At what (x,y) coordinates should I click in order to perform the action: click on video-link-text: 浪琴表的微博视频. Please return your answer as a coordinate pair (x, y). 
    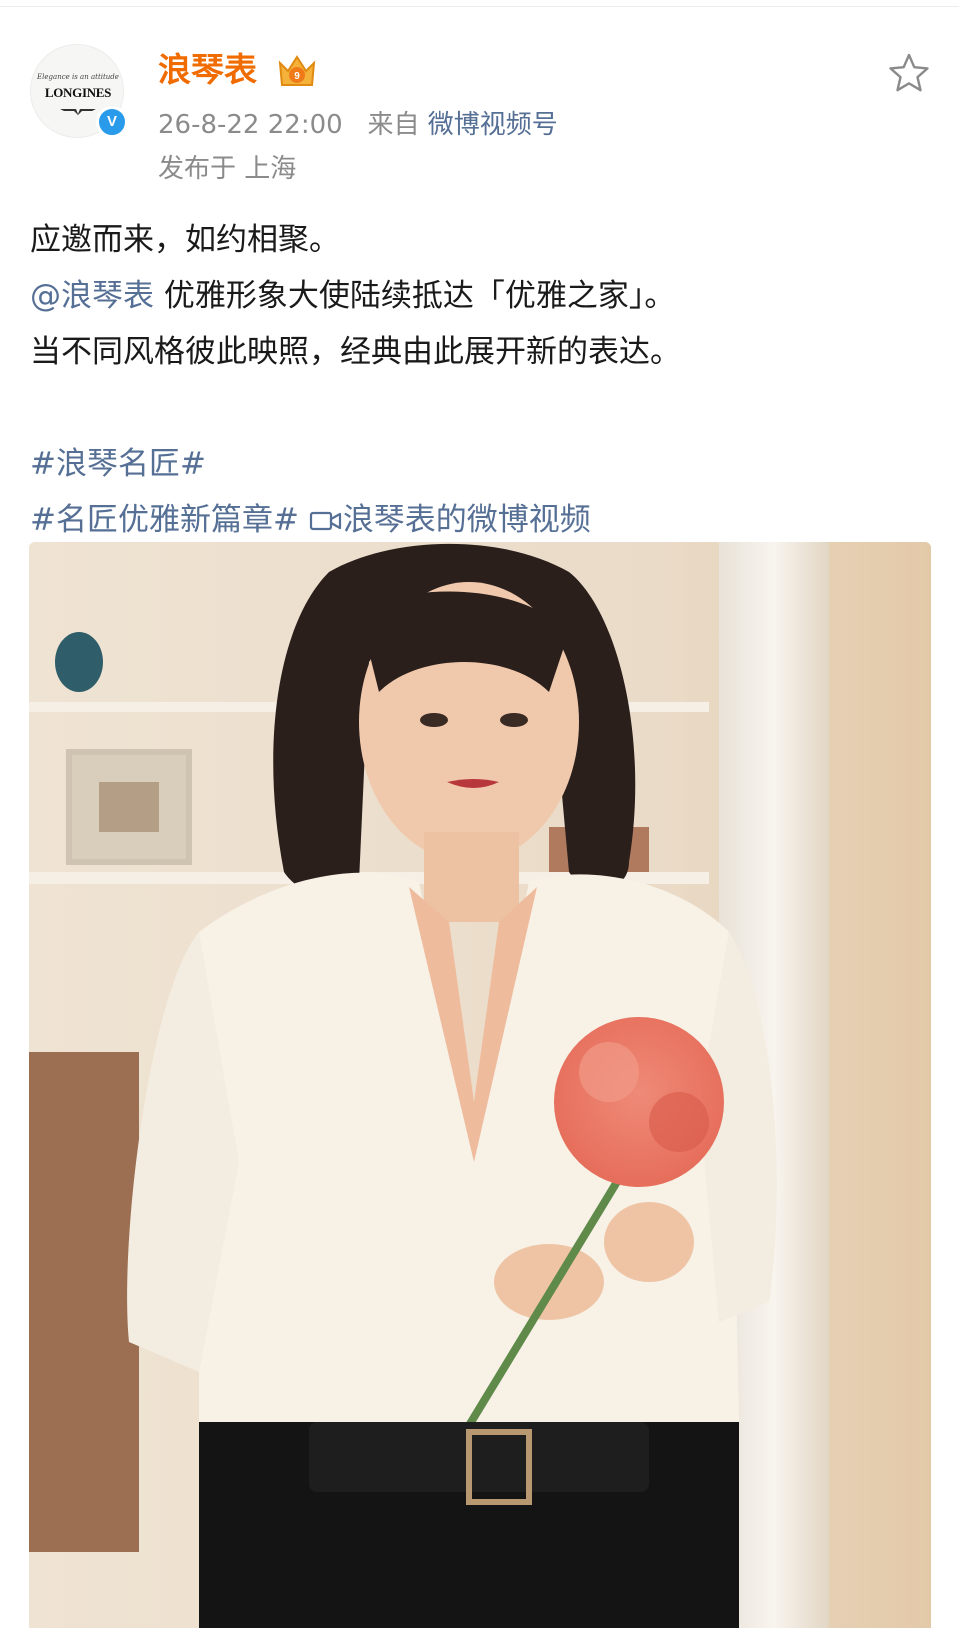
    Looking at the image, I should click on (466, 520).